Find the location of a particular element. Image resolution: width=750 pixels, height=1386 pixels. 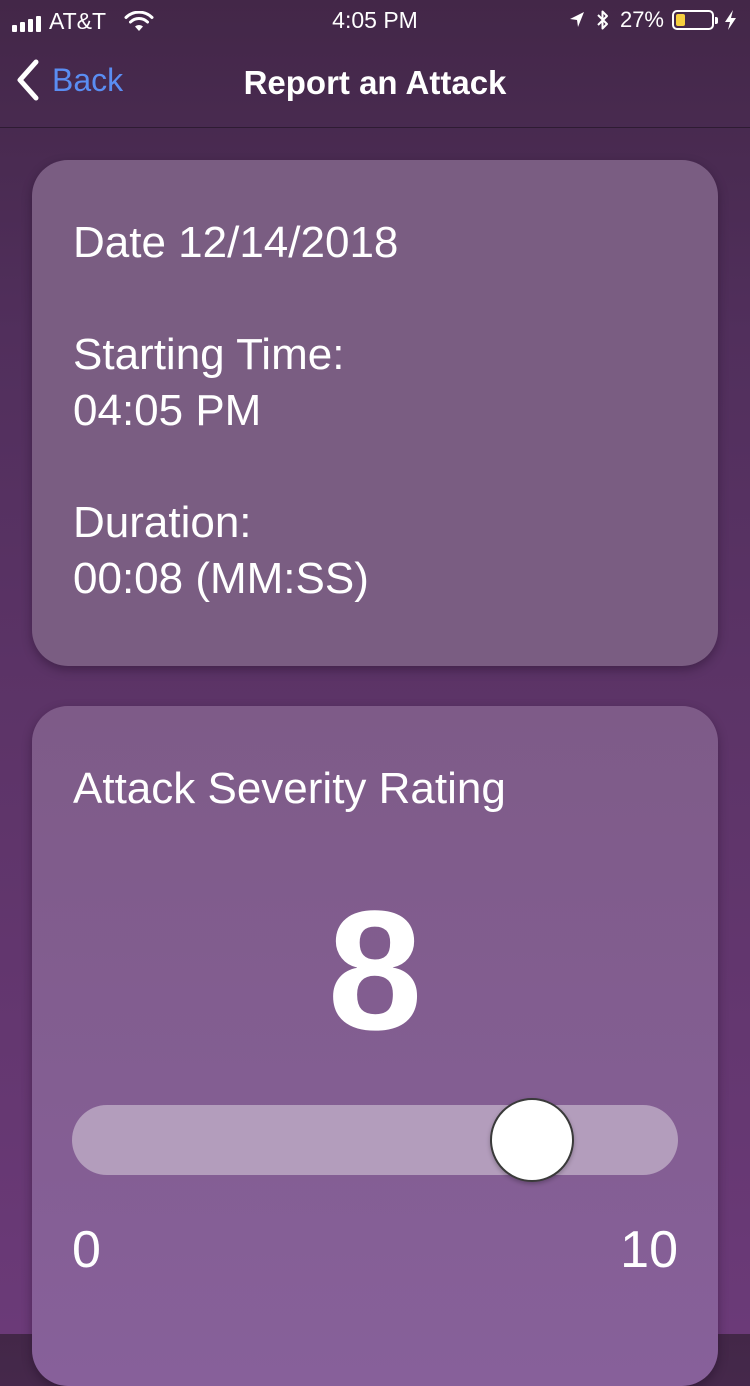

starting-time-value: 04:05 PM is located at coordinates (167, 410).